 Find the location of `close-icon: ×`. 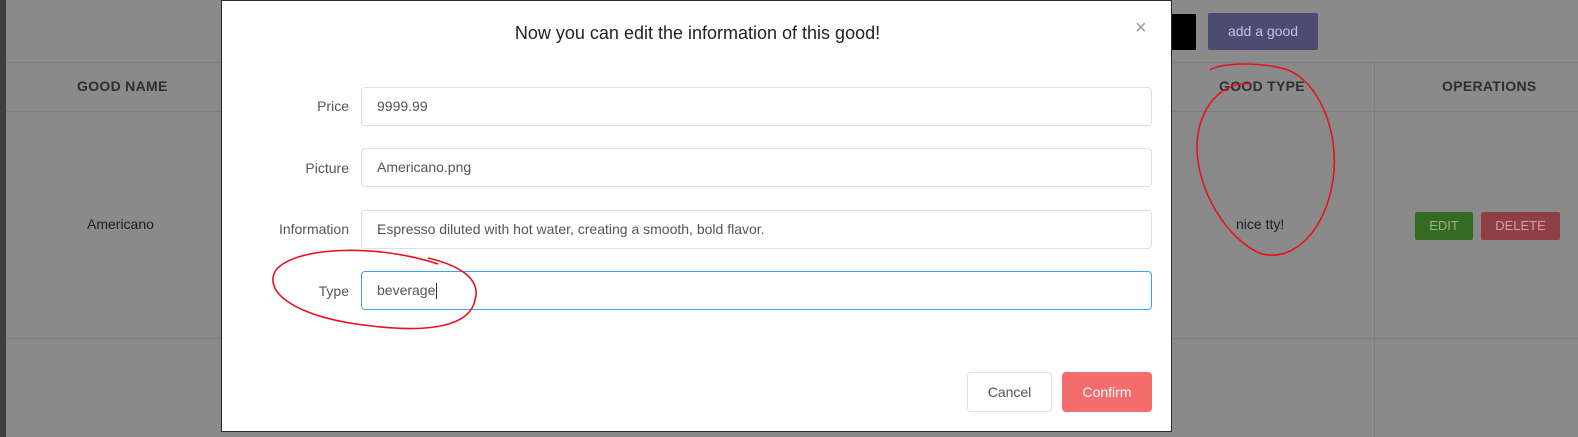

close-icon: × is located at coordinates (1141, 28).